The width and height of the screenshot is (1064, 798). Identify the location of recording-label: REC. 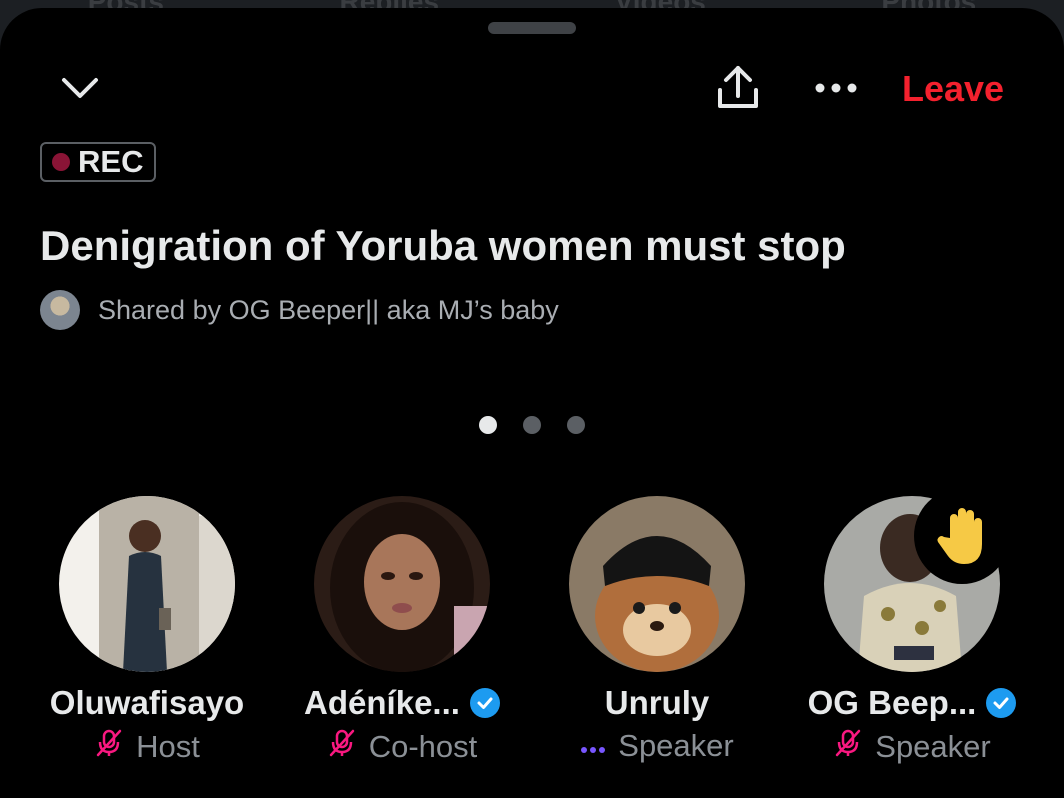
(111, 161).